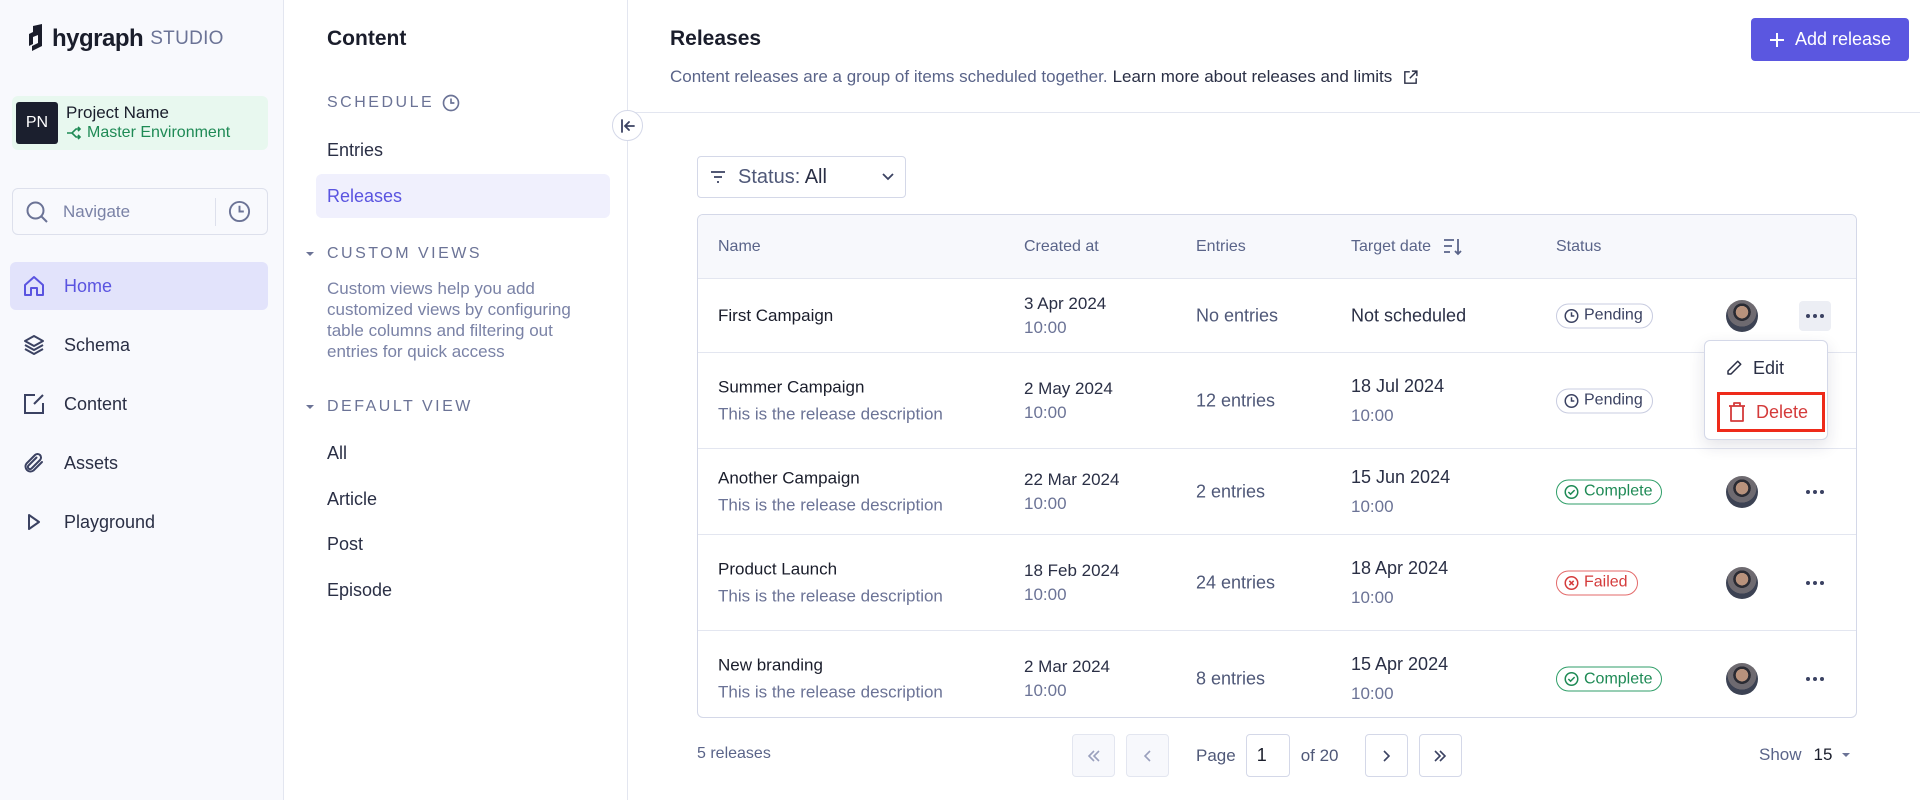  What do you see at coordinates (463, 544) in the screenshot?
I see `sidebar-item-post: Post` at bounding box center [463, 544].